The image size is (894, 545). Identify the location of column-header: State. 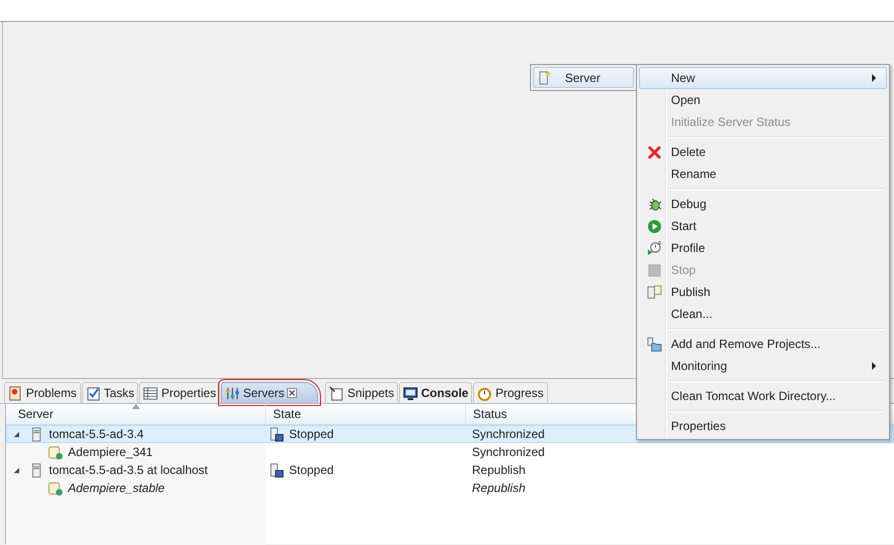
(366, 414).